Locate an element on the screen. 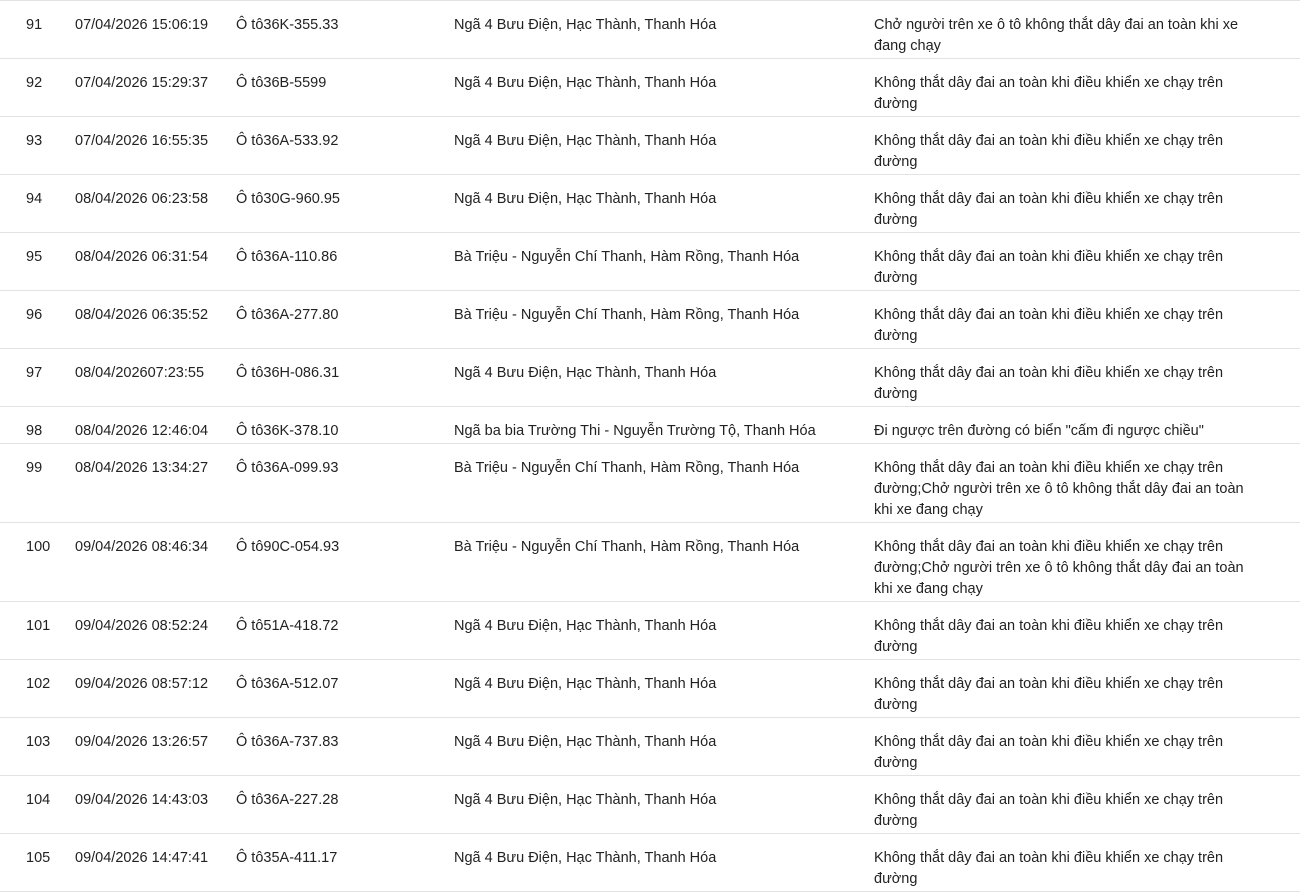 This screenshot has width=1300, height=893. row-index: 91 is located at coordinates (34, 25).